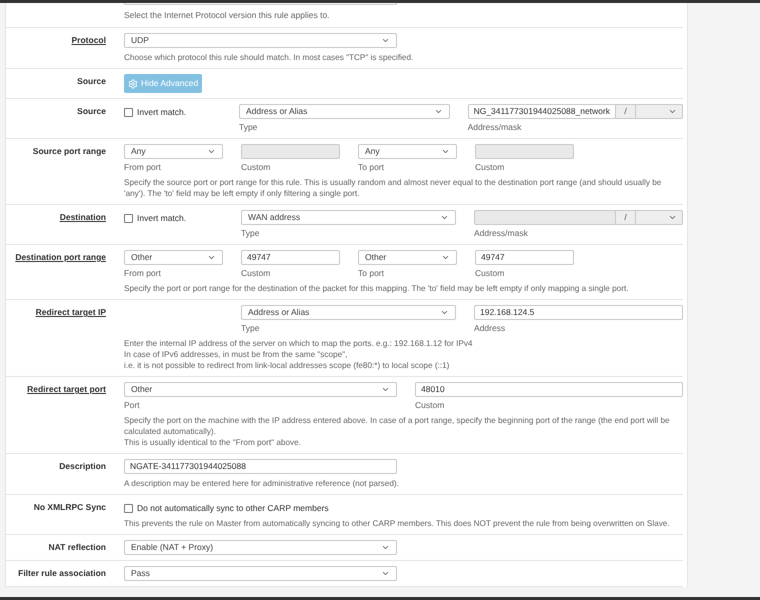 The width and height of the screenshot is (760, 600). What do you see at coordinates (549, 389) in the screenshot?
I see `input-field: 48010` at bounding box center [549, 389].